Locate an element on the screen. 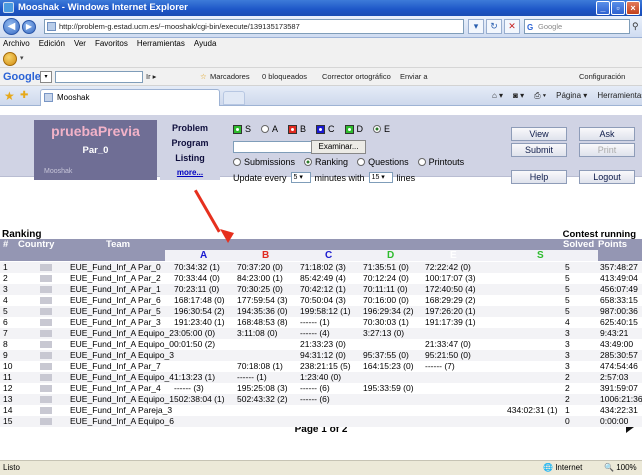 The height and width of the screenshot is (475, 642). popups-blocked-label: 0 bloqueados is located at coordinates (284, 77).